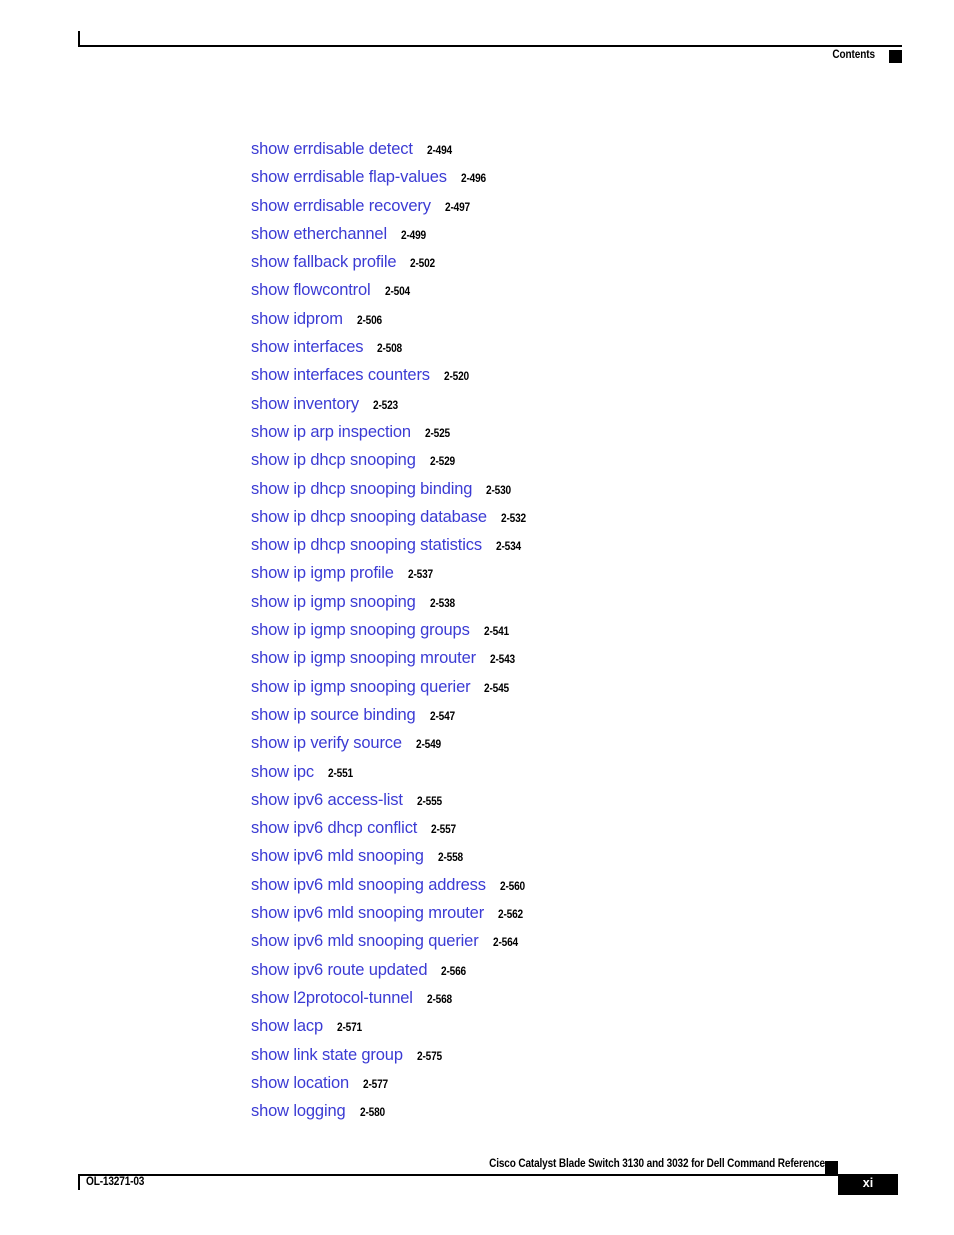 The width and height of the screenshot is (954, 1235). I want to click on toc-entry-page-number: 2-508, so click(389, 349).